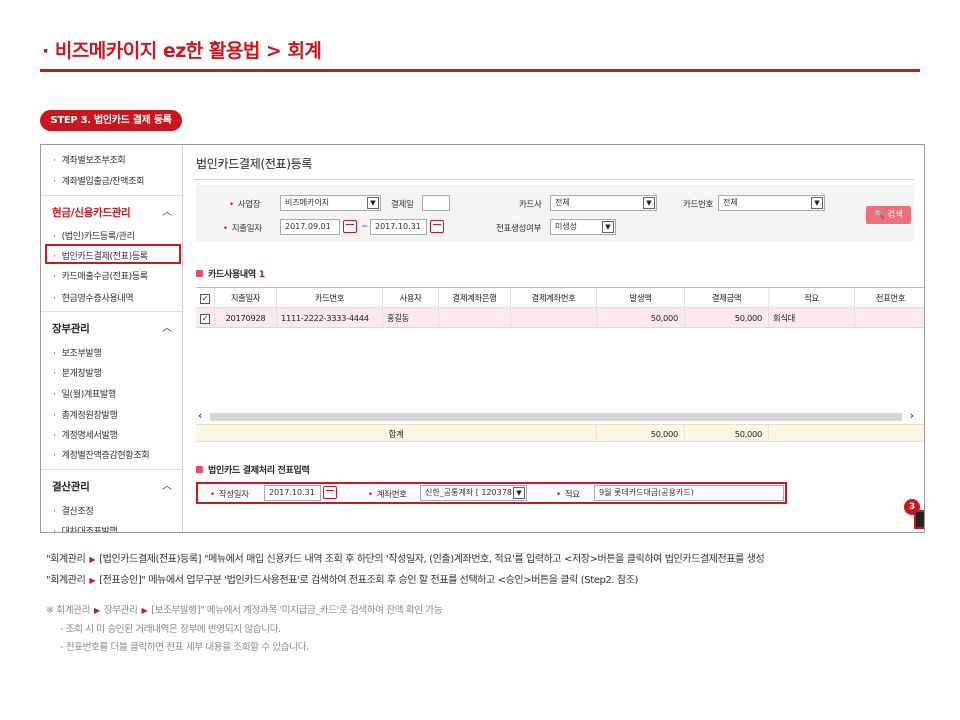 The height and width of the screenshot is (720, 960). Describe the element at coordinates (111, 120) in the screenshot. I see `step-badge: STEP 3. 법인카드 결제 등록` at that location.